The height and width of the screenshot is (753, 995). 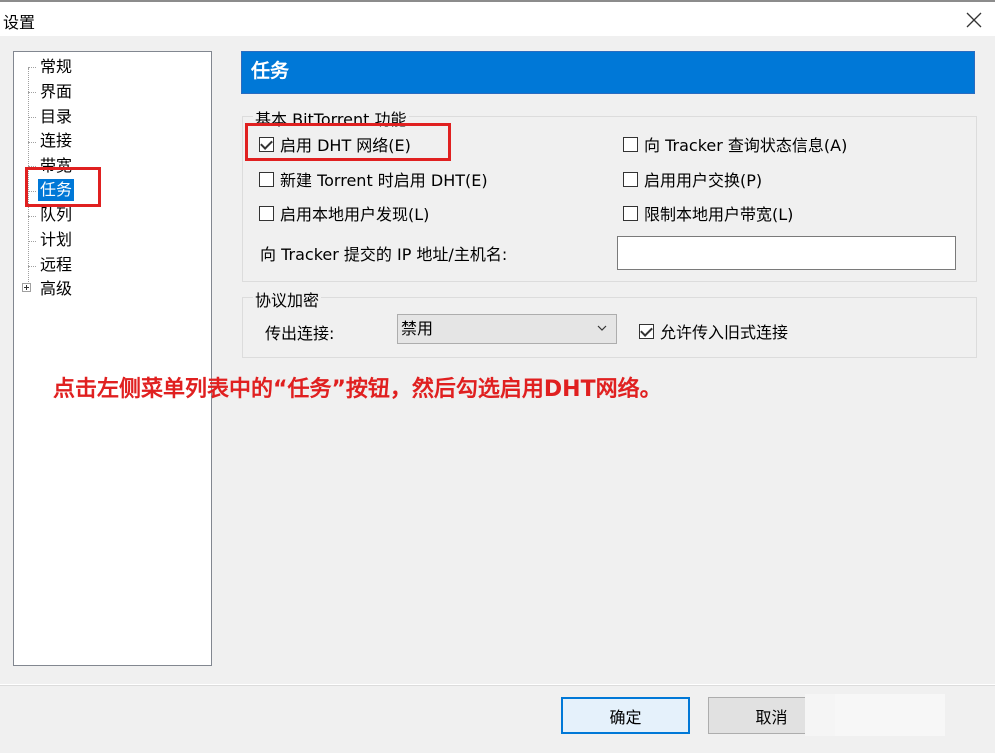 I want to click on encryption-group-title: 协议加密, so click(x=287, y=299).